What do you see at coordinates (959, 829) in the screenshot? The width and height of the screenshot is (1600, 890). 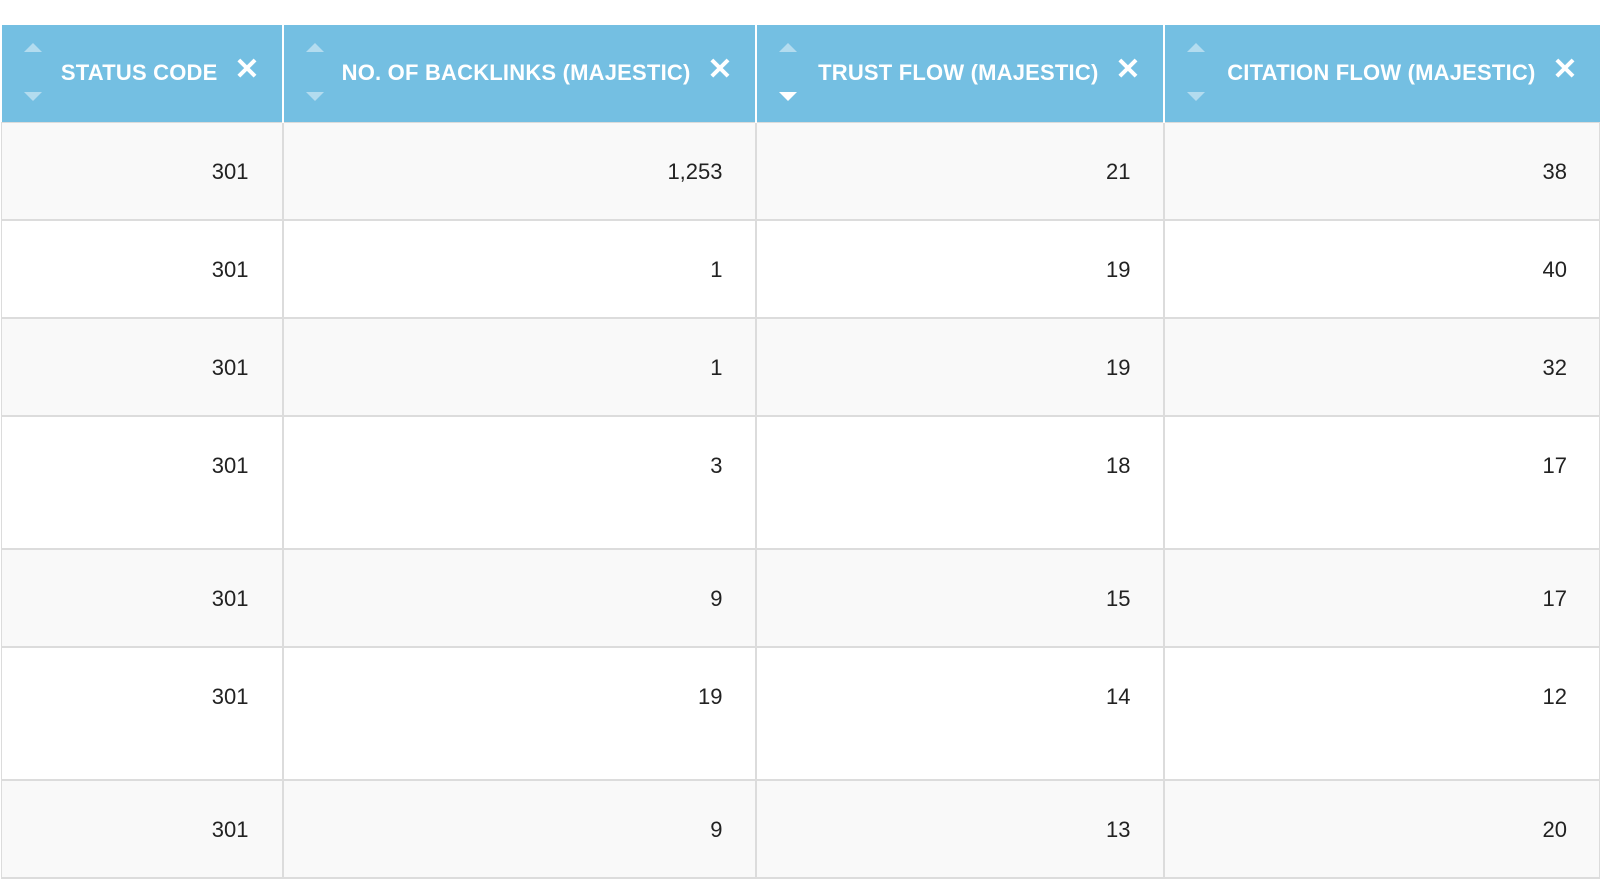 I see `cell-trust-flow: 13` at bounding box center [959, 829].